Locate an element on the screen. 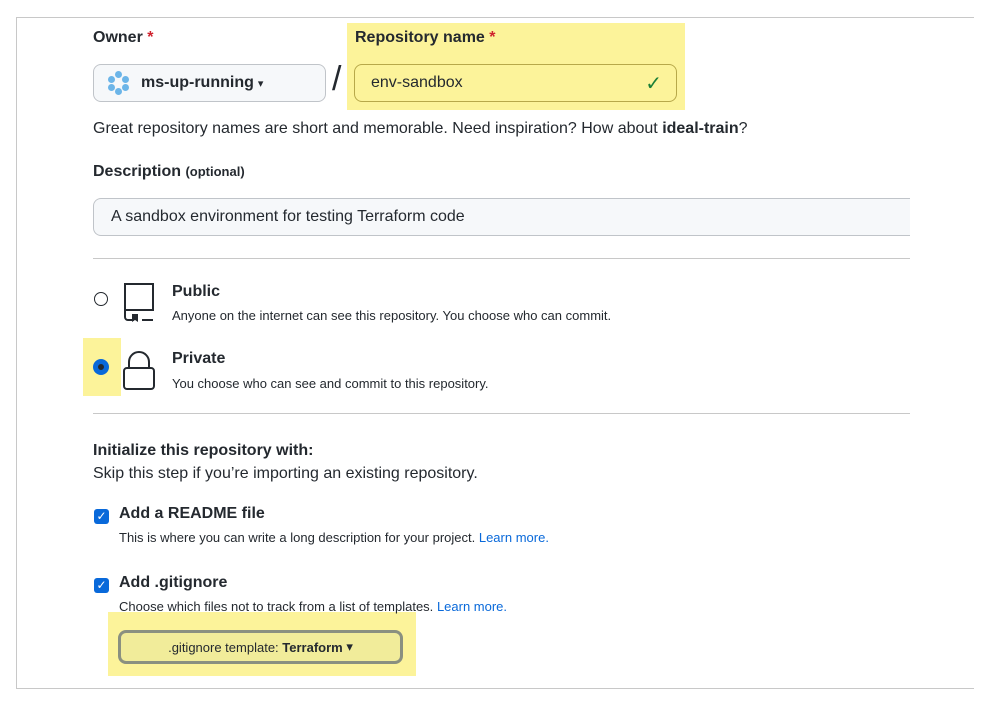  repo-icon is located at coordinates (139, 305).